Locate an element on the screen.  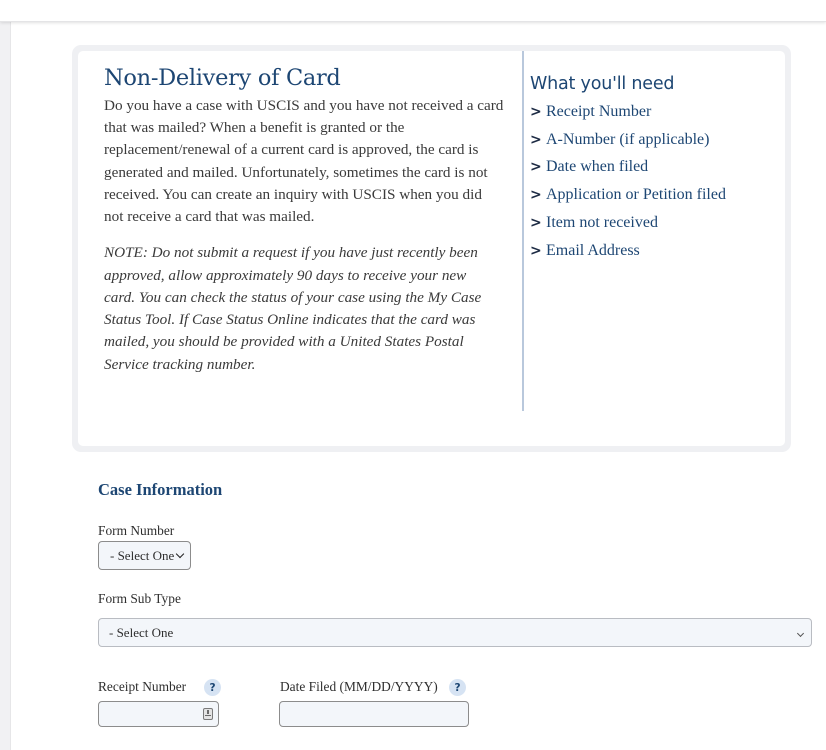
vertical-divider is located at coordinates (523, 231).